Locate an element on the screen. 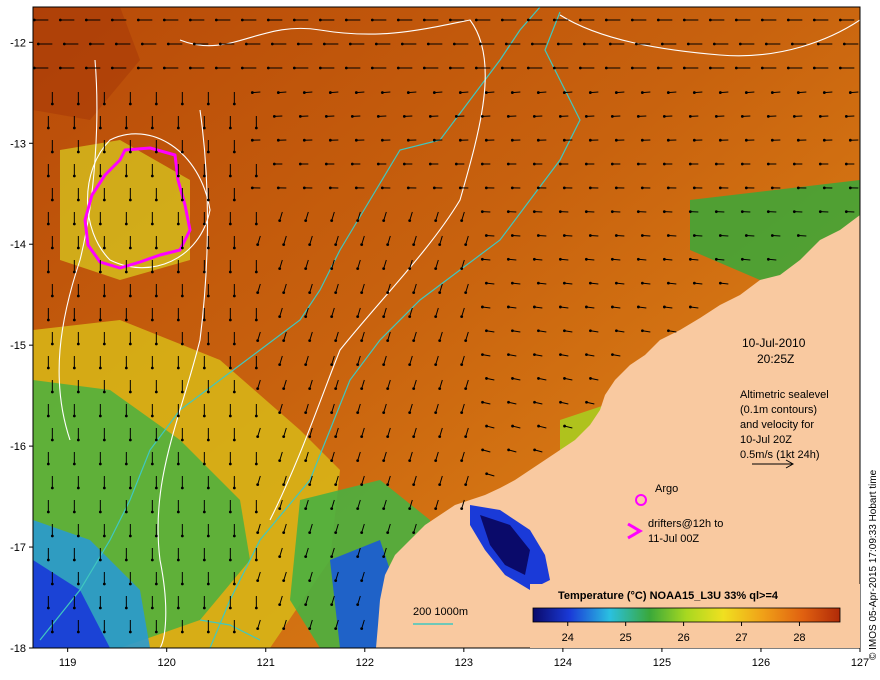 The height and width of the screenshot is (680, 880). x-tick-label: 121 is located at coordinates (266, 663).